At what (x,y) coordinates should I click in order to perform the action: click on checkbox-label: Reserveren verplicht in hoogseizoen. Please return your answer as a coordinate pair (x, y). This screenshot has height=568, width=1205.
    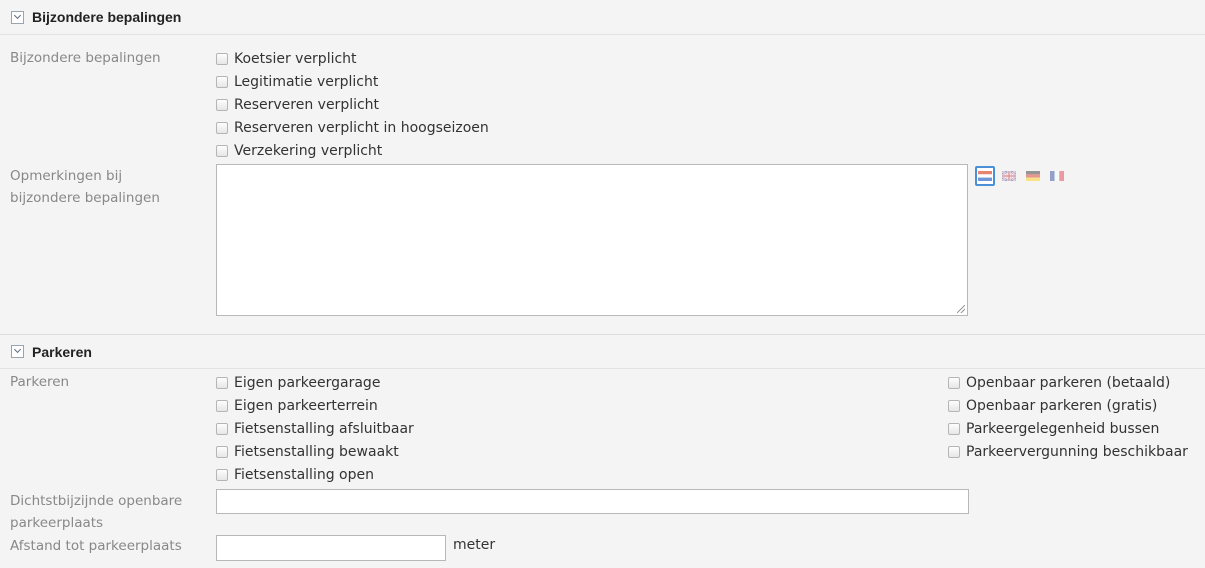
    Looking at the image, I should click on (361, 127).